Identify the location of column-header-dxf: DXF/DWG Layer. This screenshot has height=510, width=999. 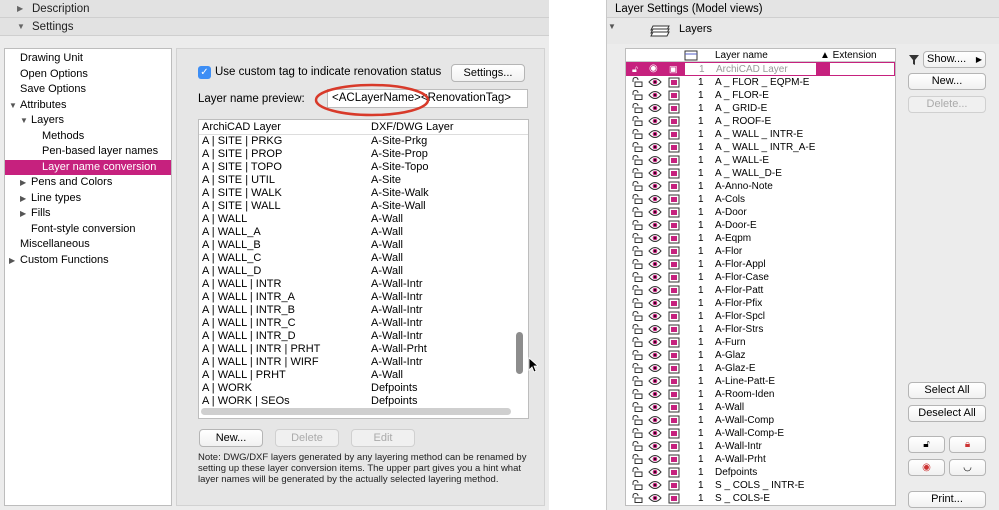
(412, 127).